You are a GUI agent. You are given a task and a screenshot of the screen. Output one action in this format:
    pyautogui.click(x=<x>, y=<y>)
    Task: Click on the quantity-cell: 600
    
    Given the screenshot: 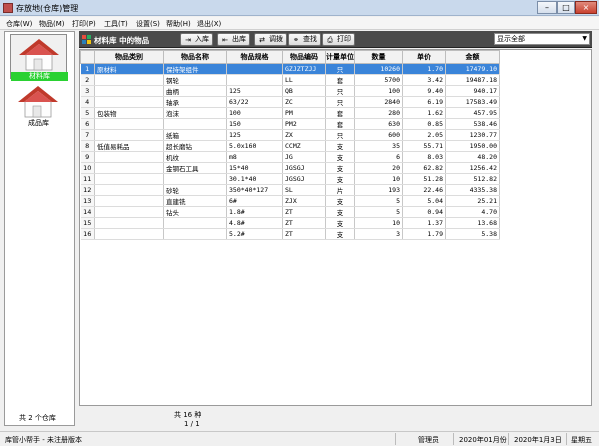 What is the action you would take?
    pyautogui.click(x=378, y=135)
    